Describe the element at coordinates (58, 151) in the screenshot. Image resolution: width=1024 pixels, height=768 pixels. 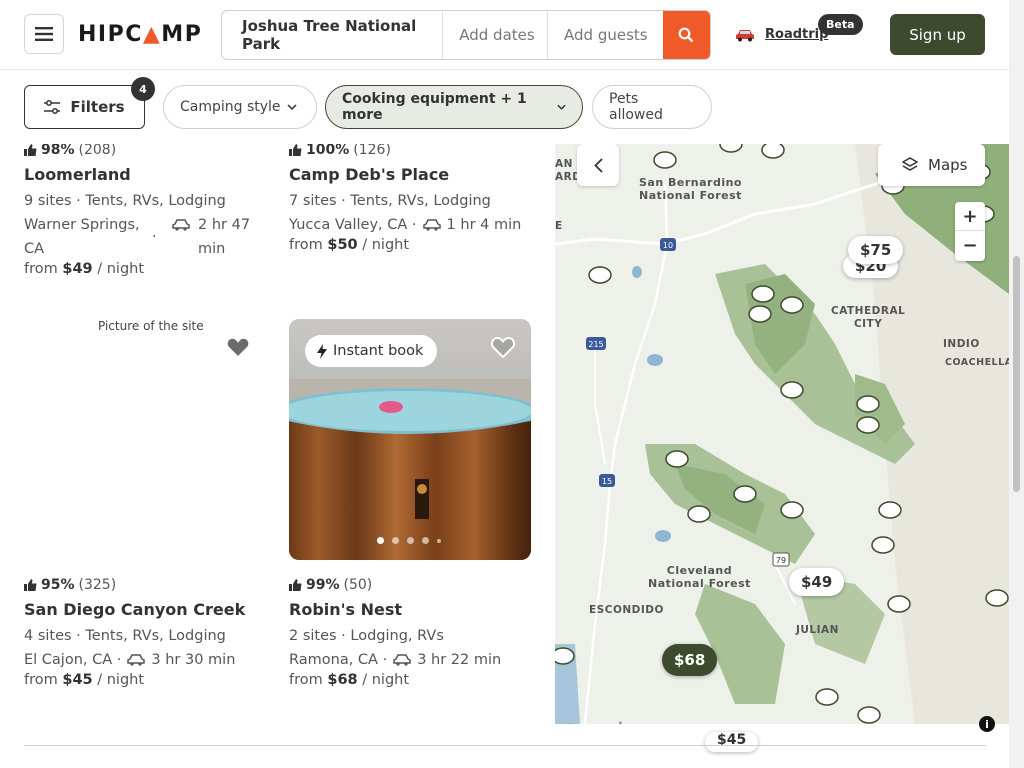
I see `rating-percent: 98%` at that location.